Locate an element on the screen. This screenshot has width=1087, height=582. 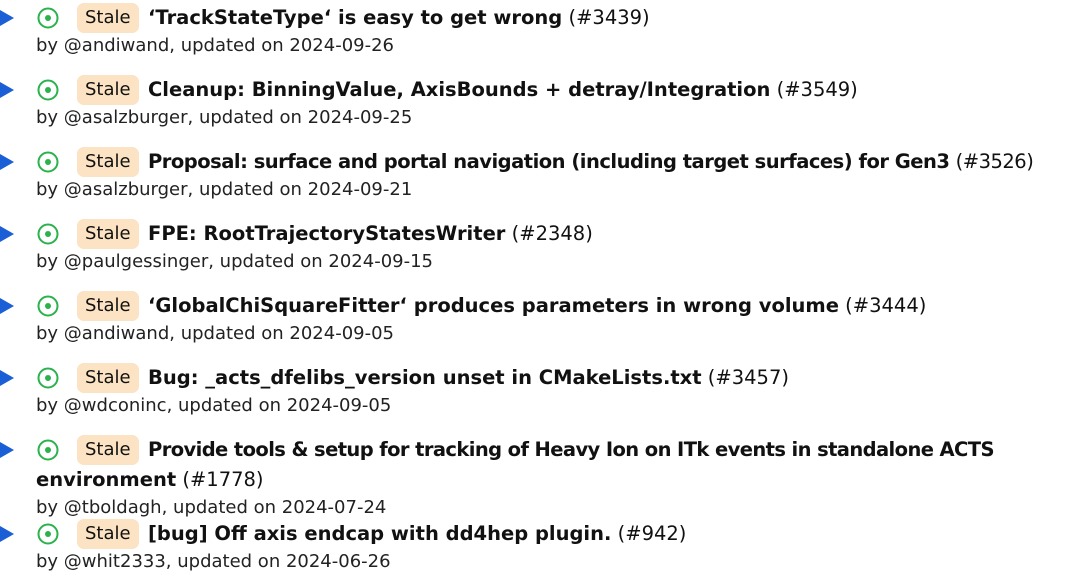
issue-number: (#2348) is located at coordinates (552, 233).